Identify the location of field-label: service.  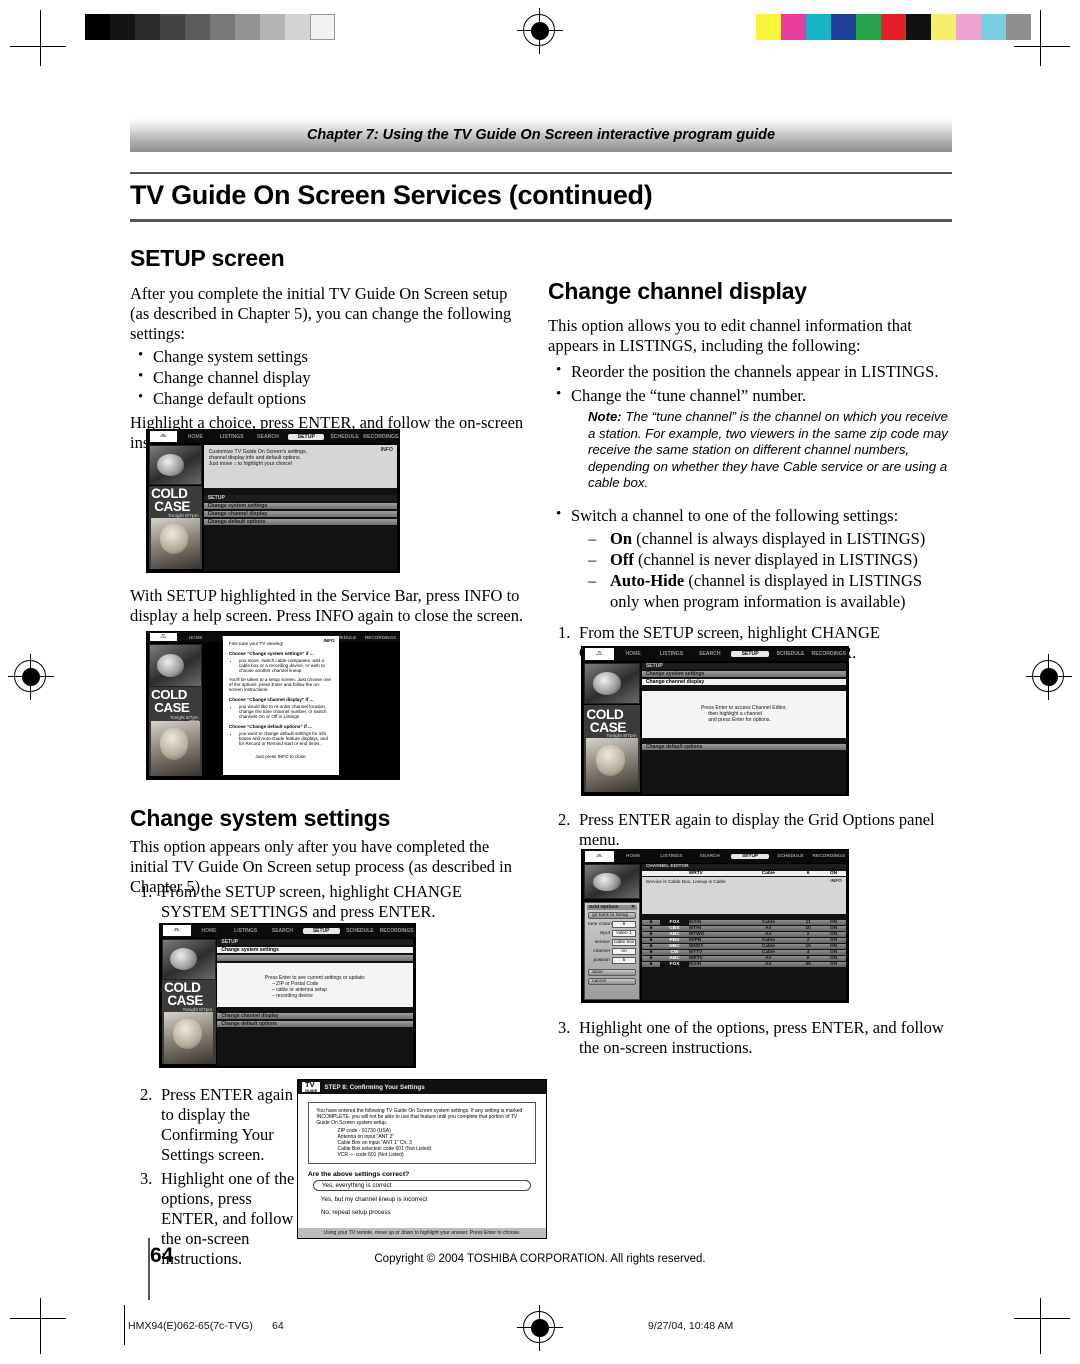
(602, 942).